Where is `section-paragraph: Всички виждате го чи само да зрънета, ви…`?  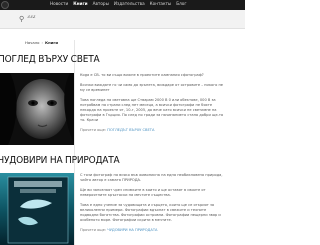
section-paragraph: Всички виждате го чи само да зрънета, ви… is located at coordinates (152, 87).